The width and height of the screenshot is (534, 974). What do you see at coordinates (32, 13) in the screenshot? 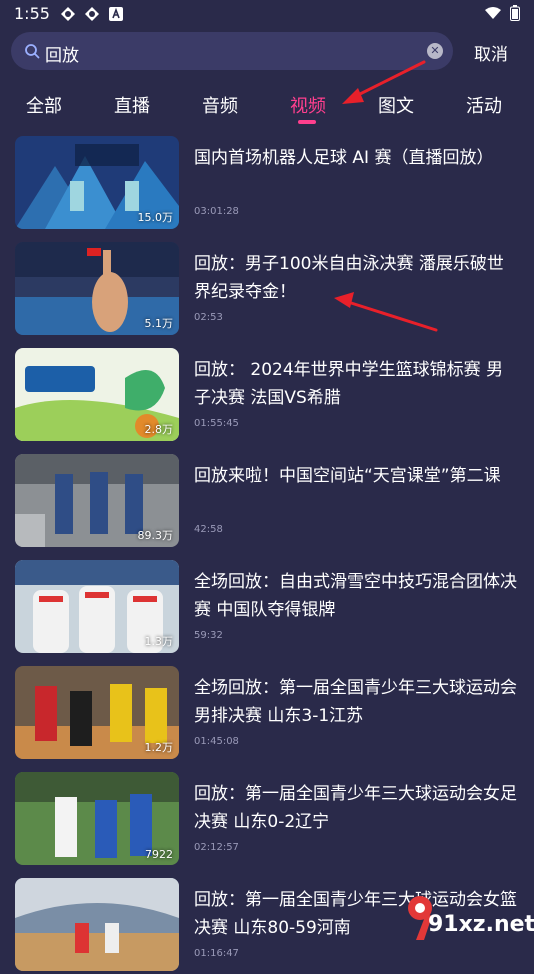
I see `status-time: 1:55` at bounding box center [32, 13].